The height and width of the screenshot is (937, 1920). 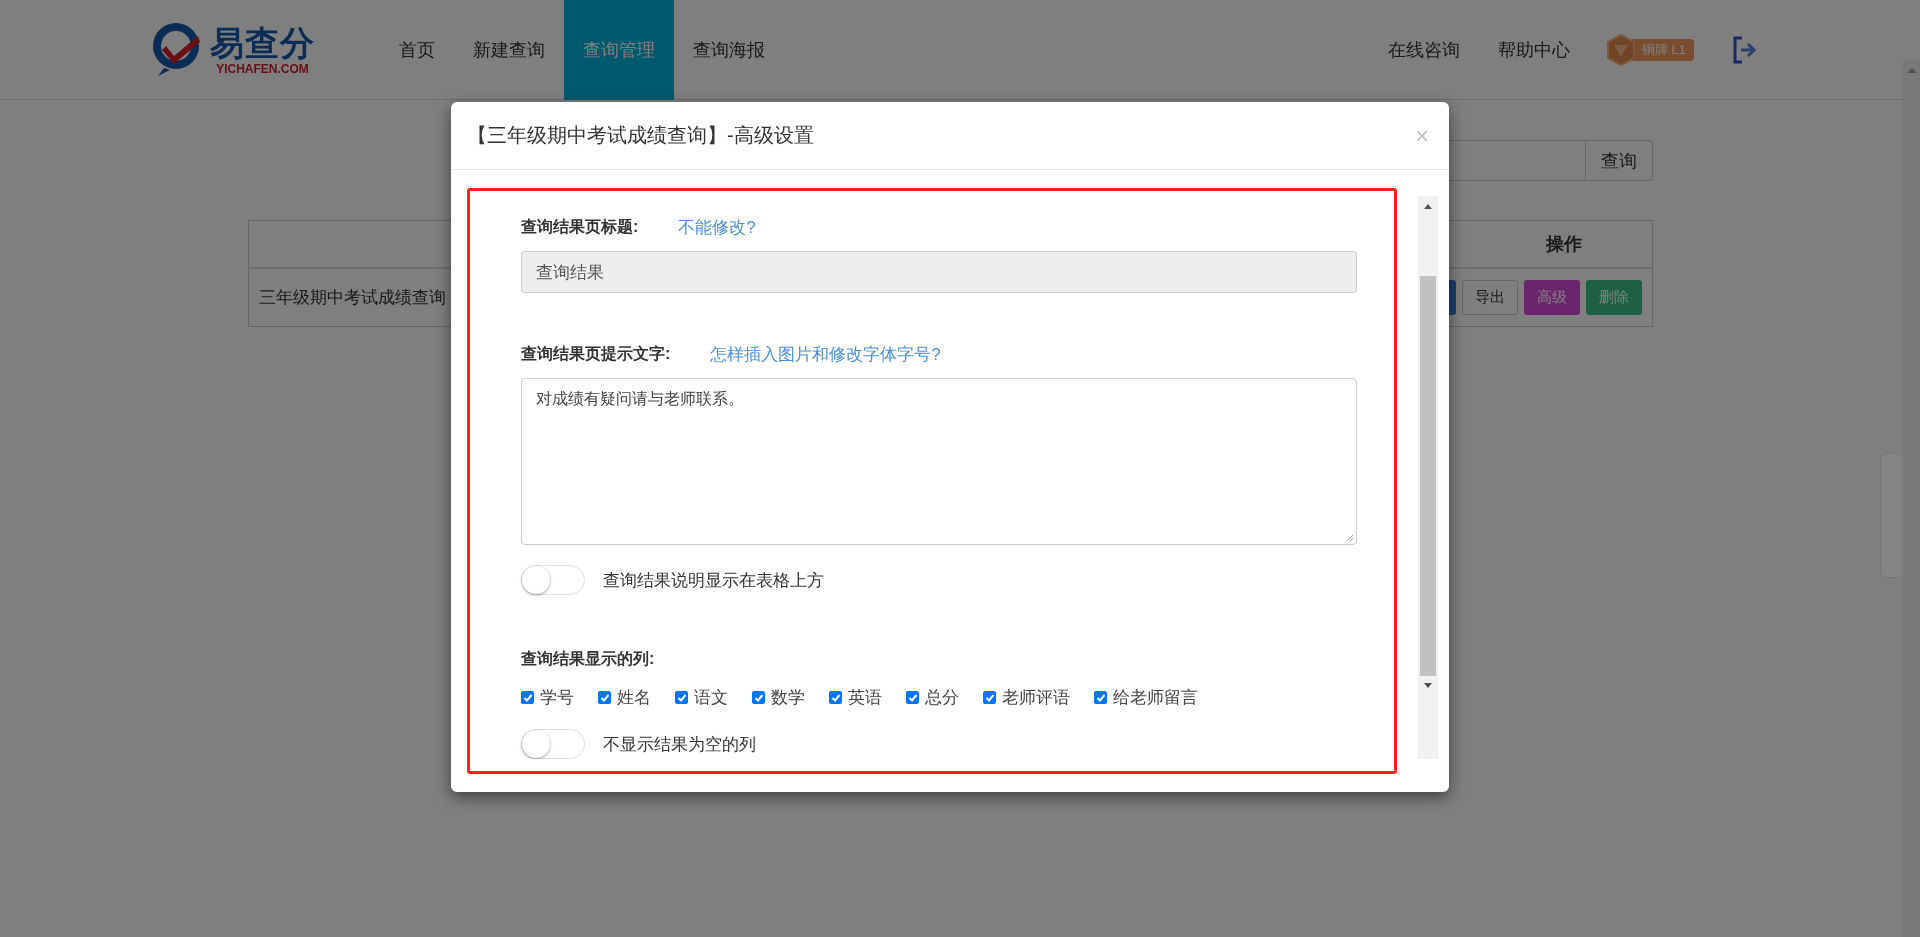 I want to click on checkbox-label: 姓名, so click(x=634, y=698).